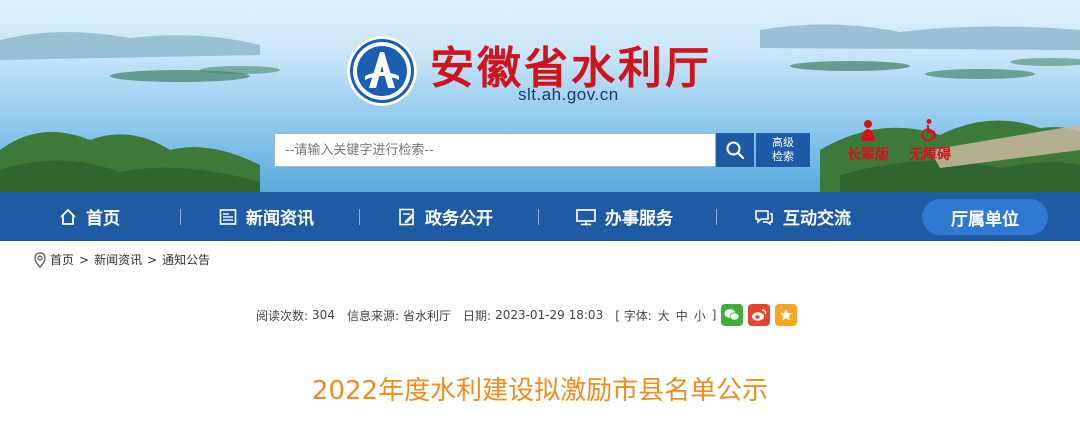 The width and height of the screenshot is (1080, 435). I want to click on monitor-icon, so click(586, 216).